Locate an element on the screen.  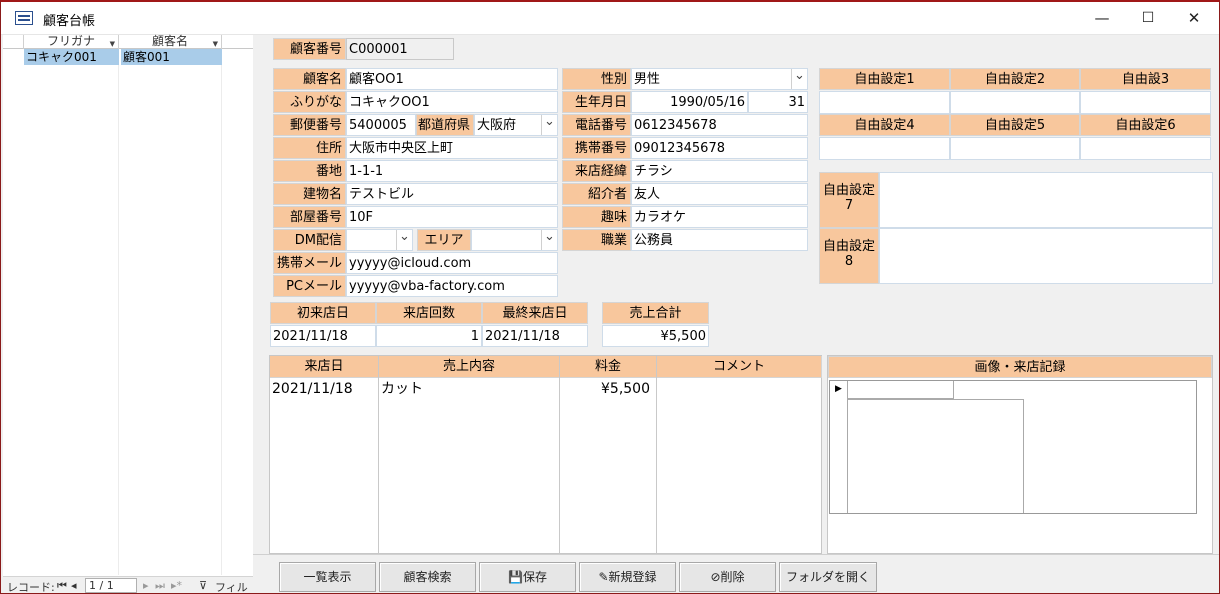
close-button: ✕ is located at coordinates (1194, 18).